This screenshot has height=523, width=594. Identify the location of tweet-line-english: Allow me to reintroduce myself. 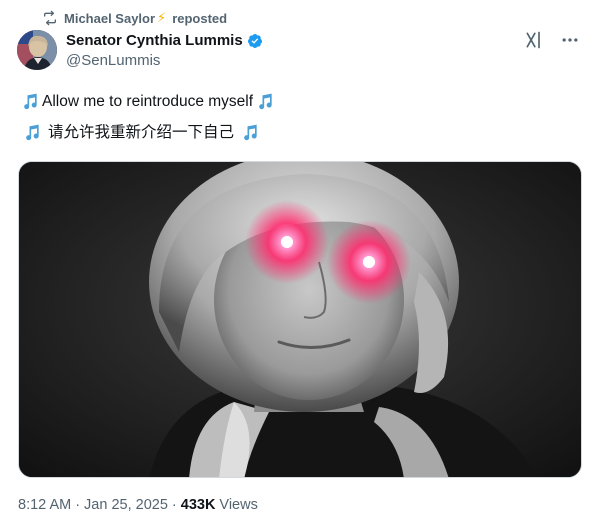
(298, 101).